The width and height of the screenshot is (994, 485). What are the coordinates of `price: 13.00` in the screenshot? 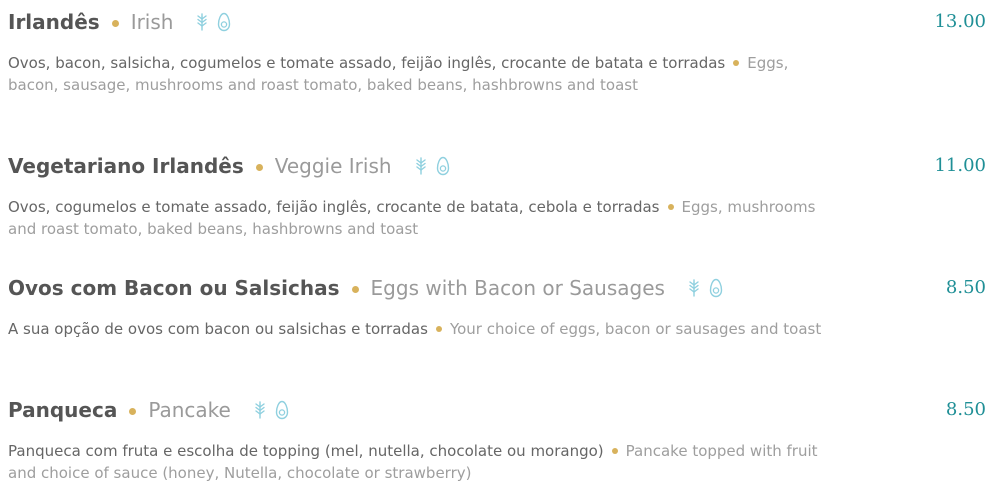 It's located at (960, 21).